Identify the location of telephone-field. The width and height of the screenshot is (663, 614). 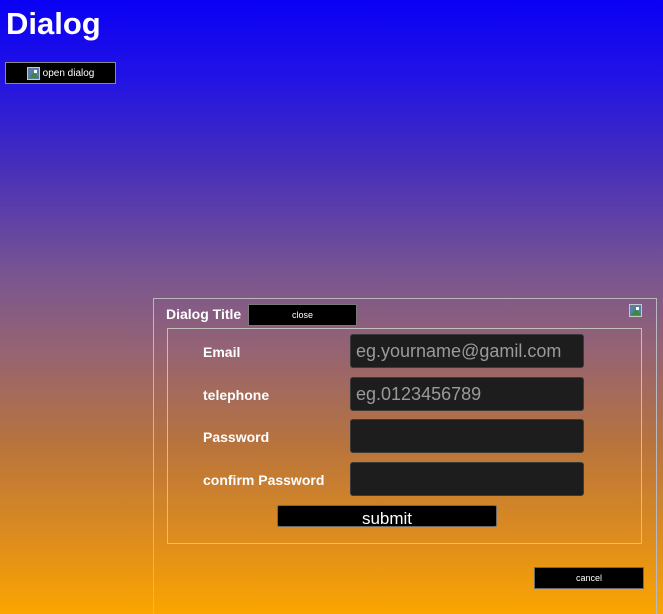
(467, 394).